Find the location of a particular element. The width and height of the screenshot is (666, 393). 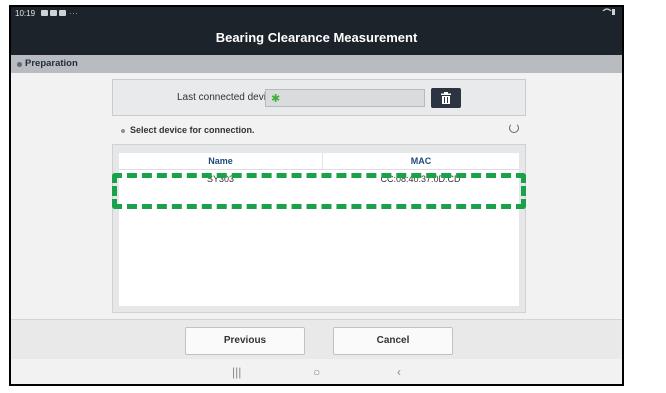

cancel-button: Cancel is located at coordinates (393, 341).